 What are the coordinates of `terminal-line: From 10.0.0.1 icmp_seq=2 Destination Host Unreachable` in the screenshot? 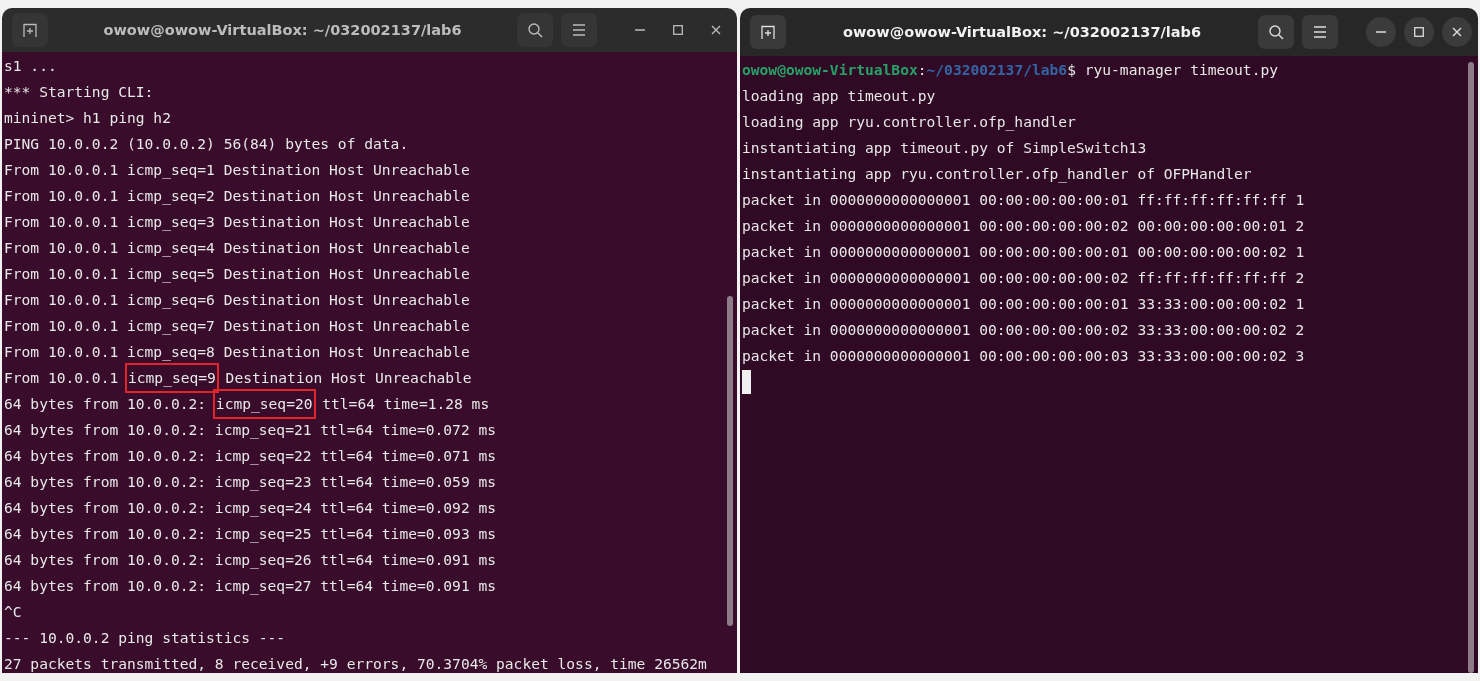 It's located at (237, 196).